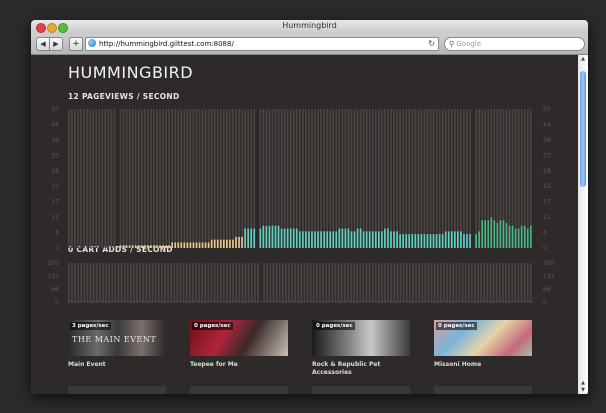 Image resolution: width=606 pixels, height=413 pixels. What do you see at coordinates (57, 248) in the screenshot?
I see `y-tick-label-left: 0` at bounding box center [57, 248].